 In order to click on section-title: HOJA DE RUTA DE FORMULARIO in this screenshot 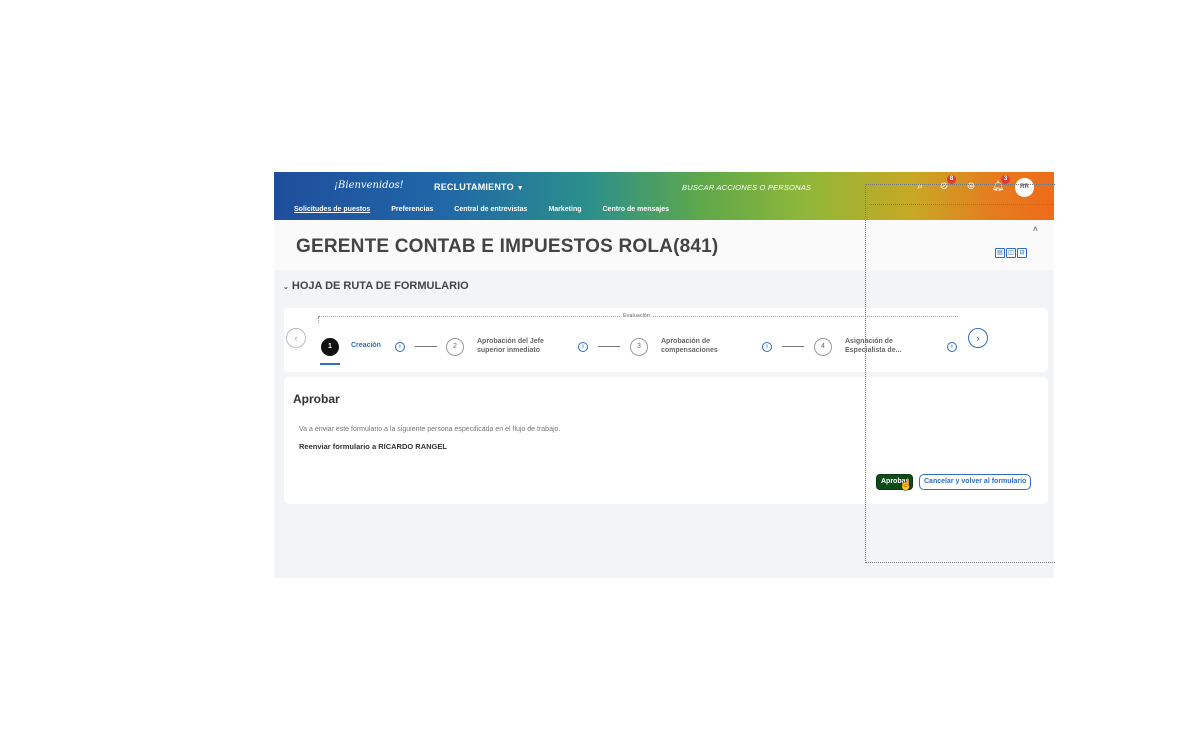, I will do `click(380, 286)`.